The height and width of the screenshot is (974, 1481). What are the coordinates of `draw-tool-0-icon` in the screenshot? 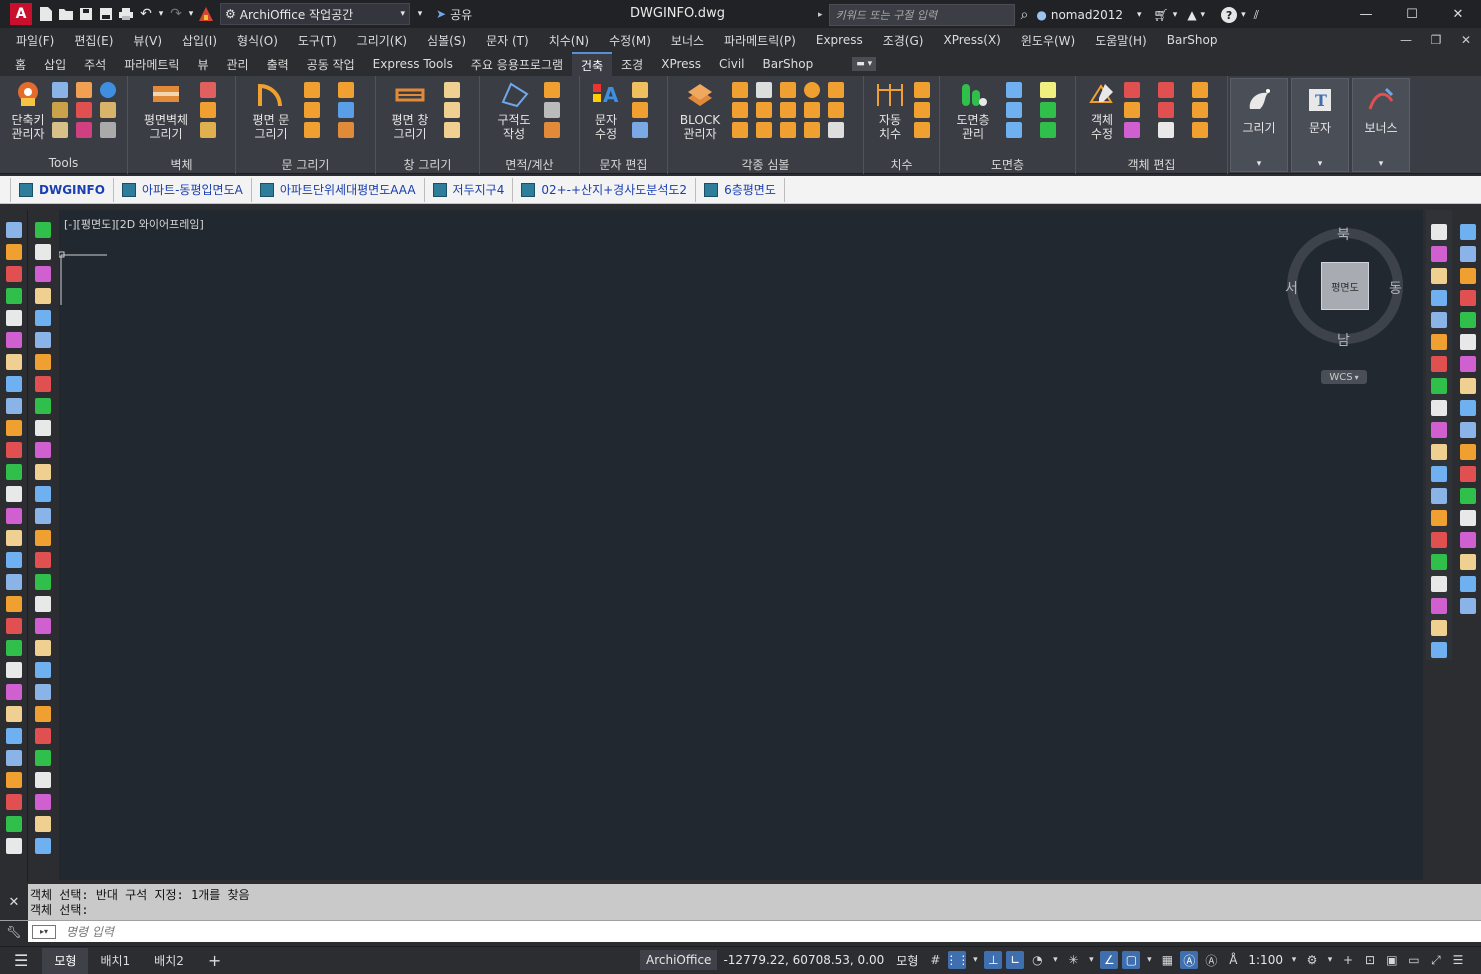 It's located at (1439, 232).